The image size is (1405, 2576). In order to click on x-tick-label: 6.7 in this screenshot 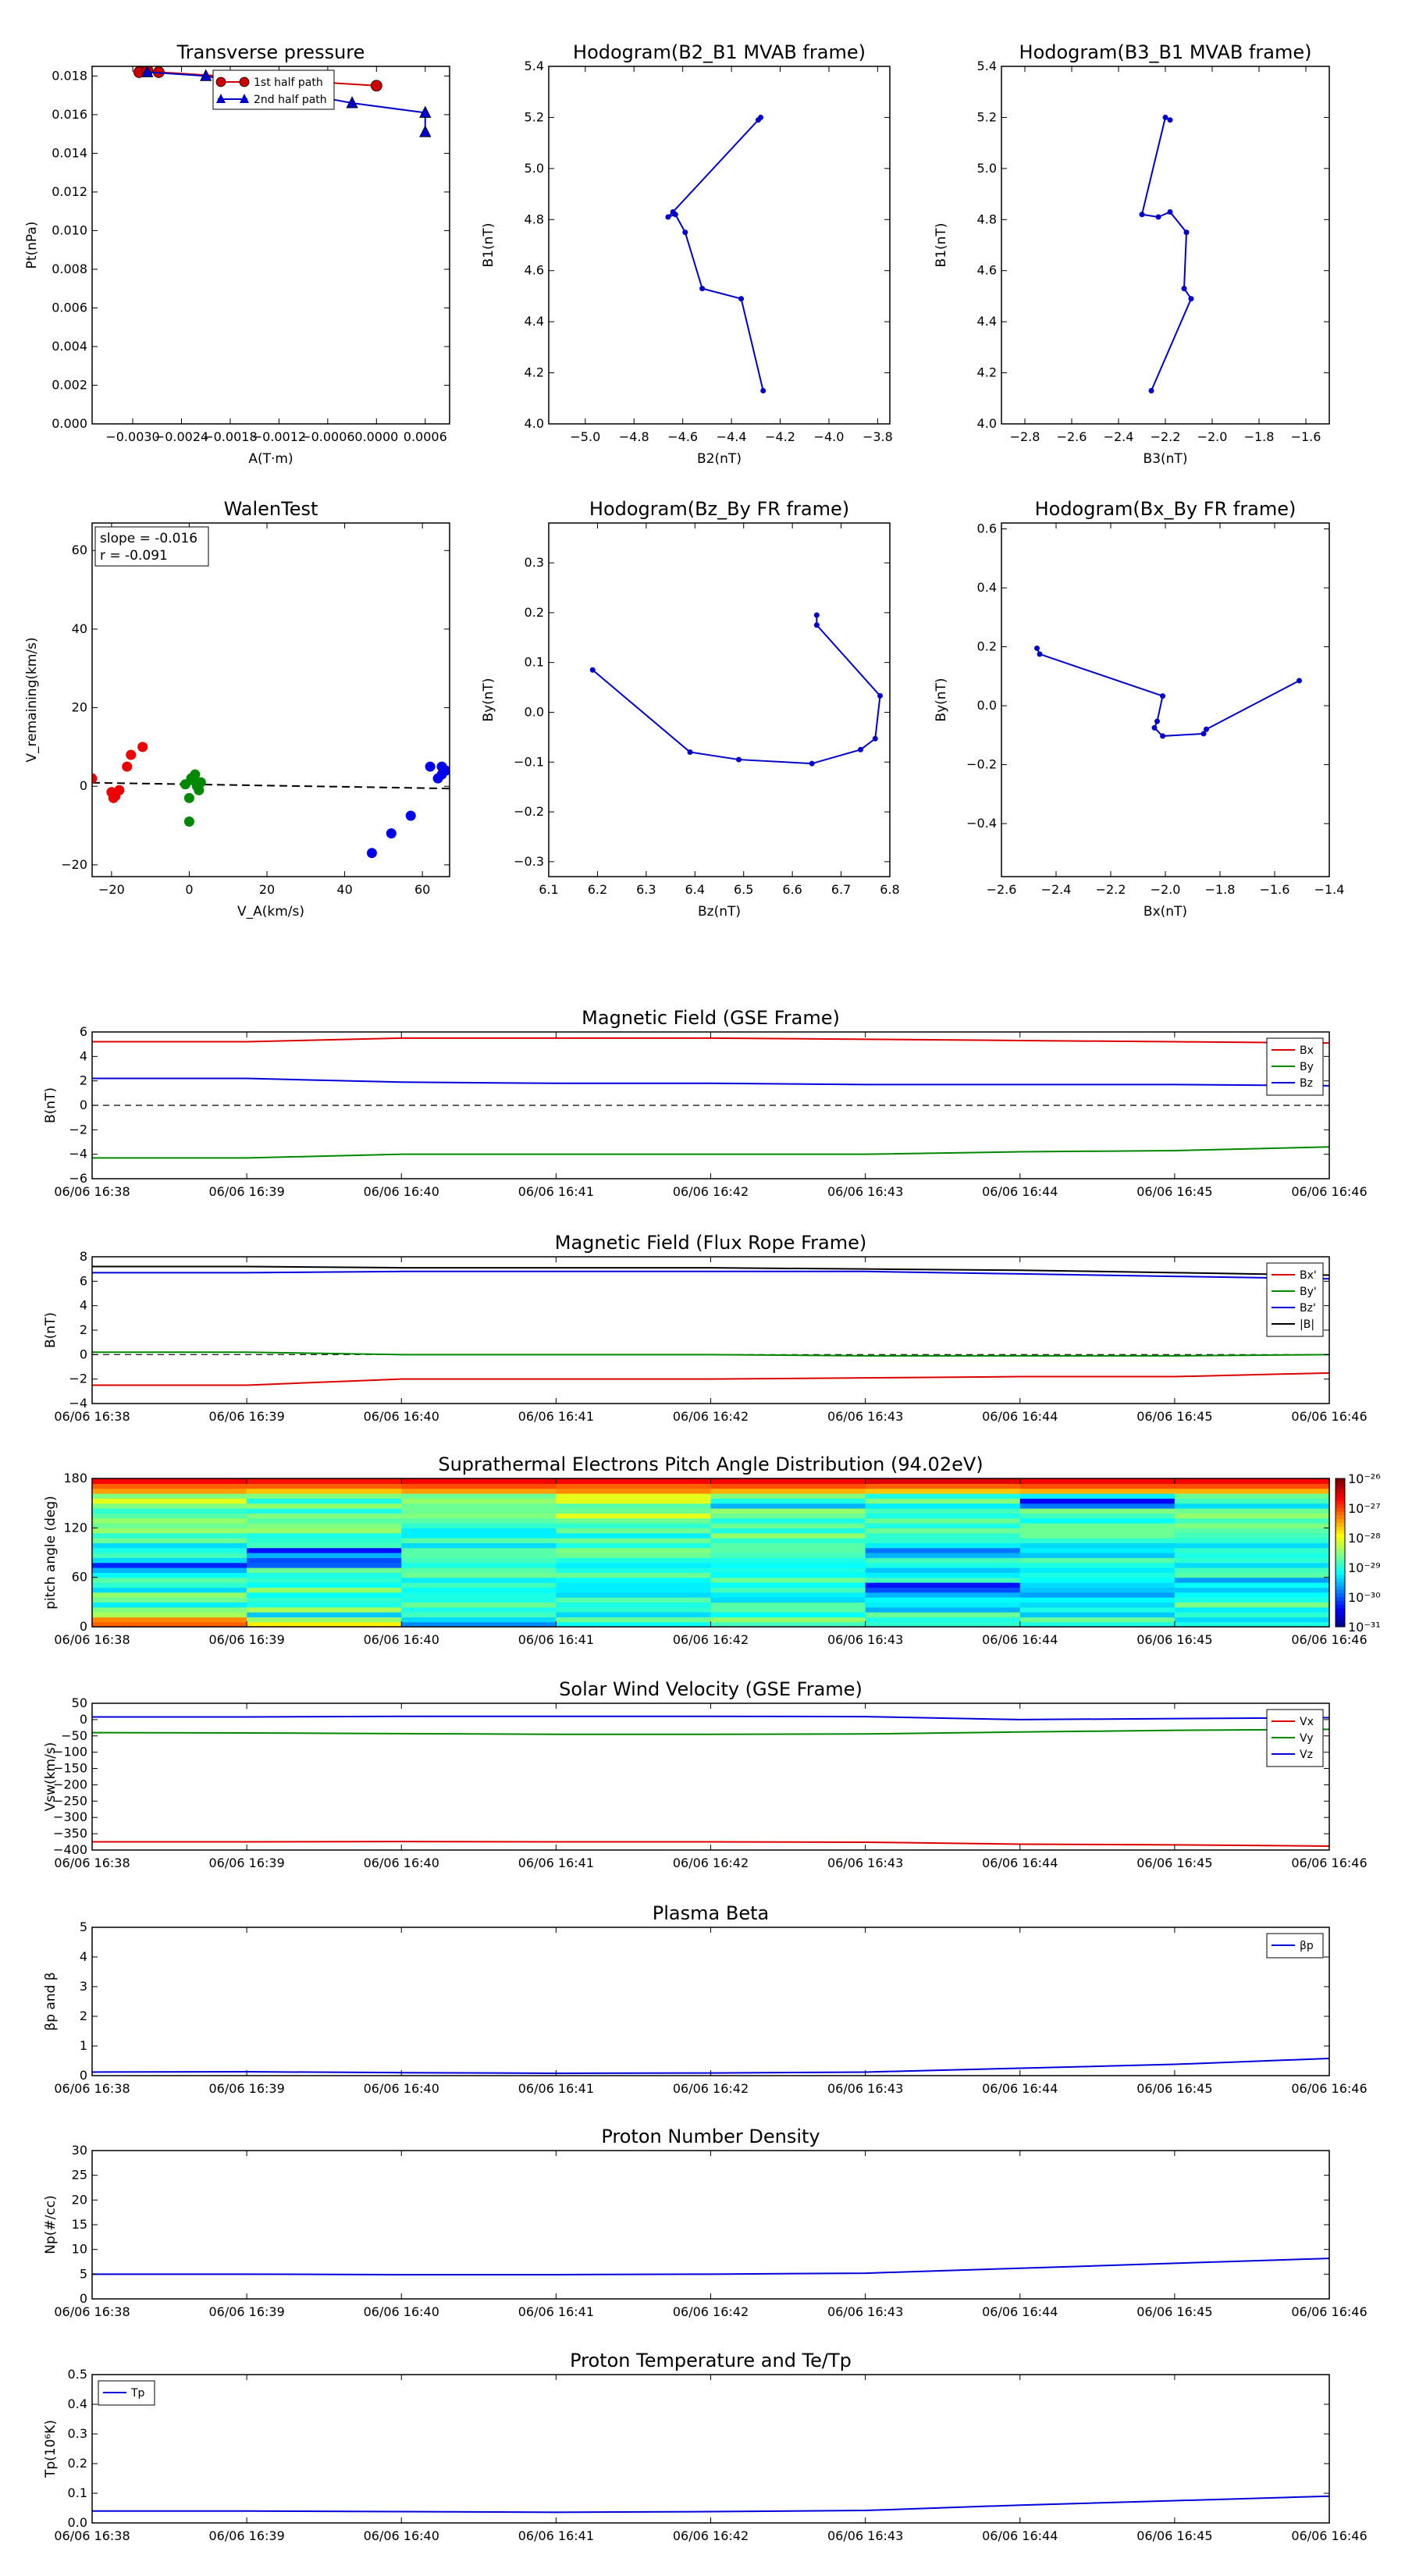, I will do `click(841, 889)`.